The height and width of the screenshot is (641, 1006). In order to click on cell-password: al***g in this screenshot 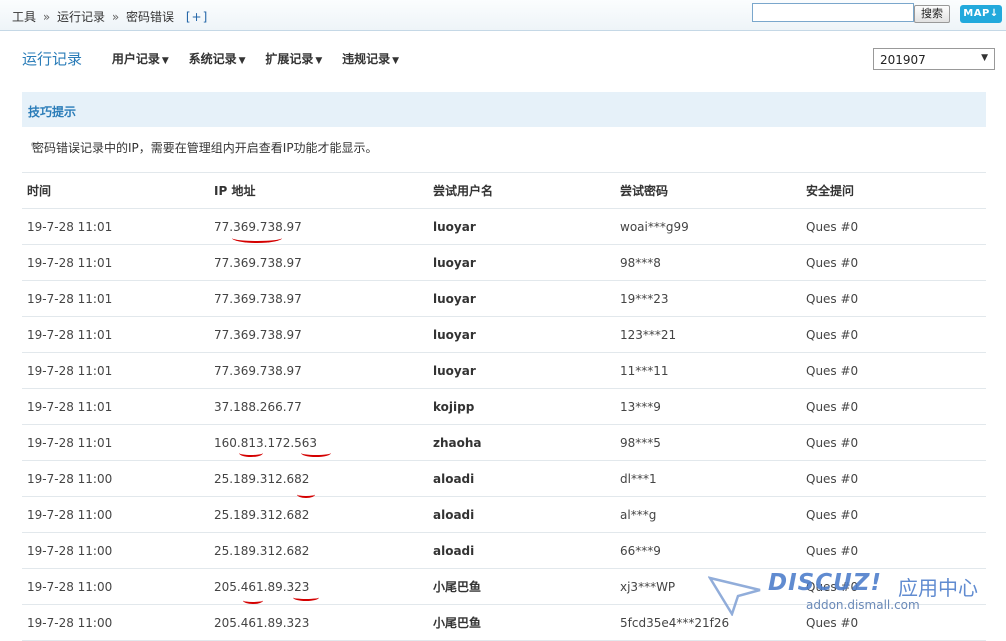, I will do `click(708, 514)`.